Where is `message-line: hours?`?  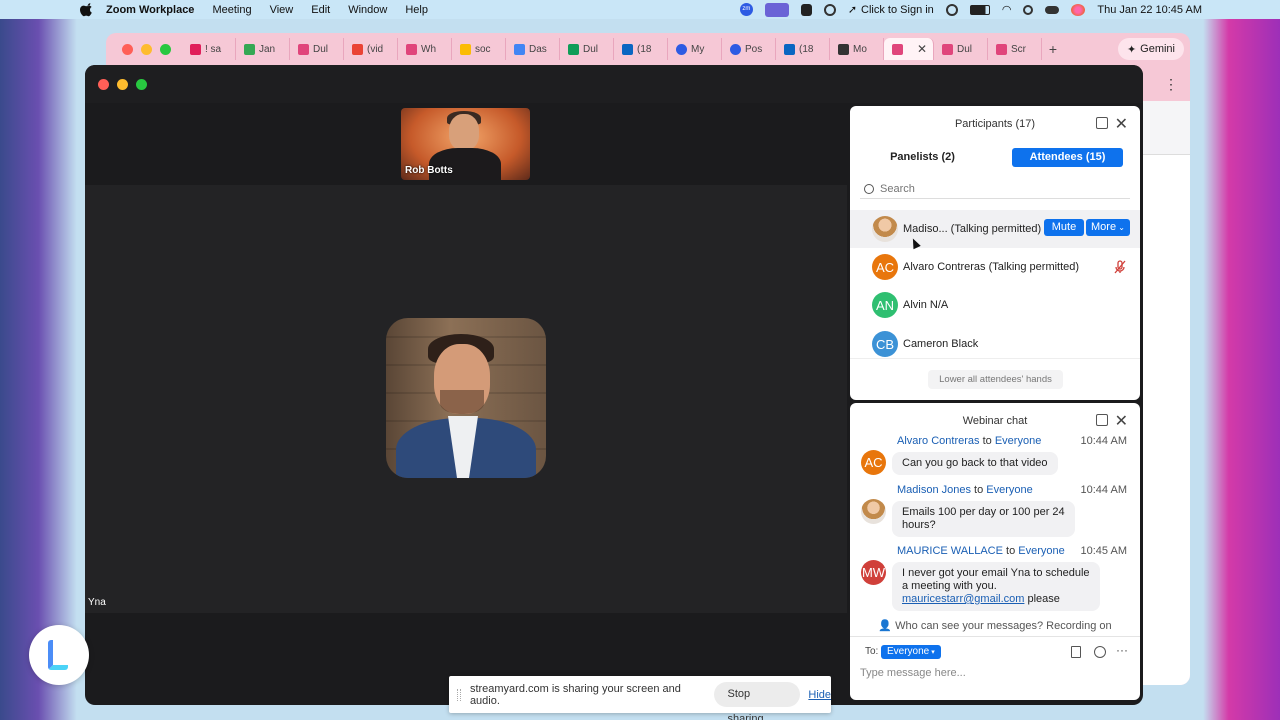 message-line: hours? is located at coordinates (919, 525).